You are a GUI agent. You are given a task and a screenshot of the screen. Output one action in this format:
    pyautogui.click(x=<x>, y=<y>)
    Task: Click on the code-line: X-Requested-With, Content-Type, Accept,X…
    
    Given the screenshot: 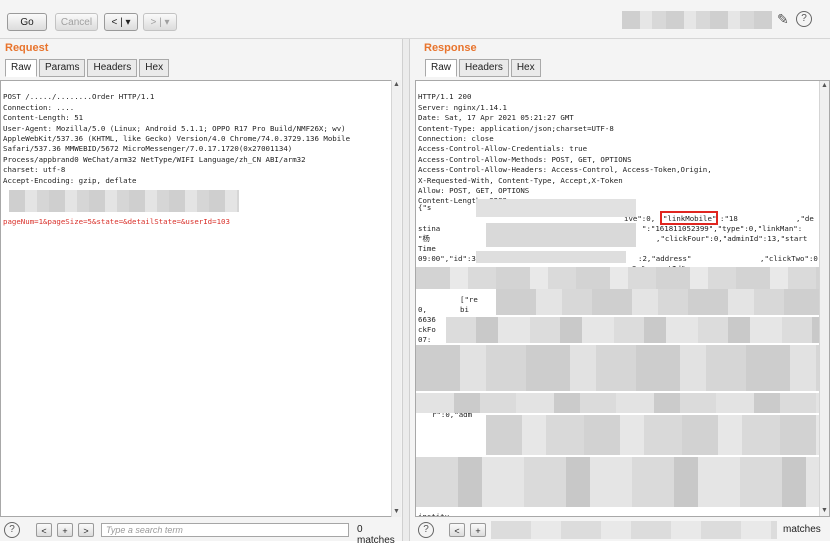 What is the action you would take?
    pyautogui.click(x=520, y=180)
    